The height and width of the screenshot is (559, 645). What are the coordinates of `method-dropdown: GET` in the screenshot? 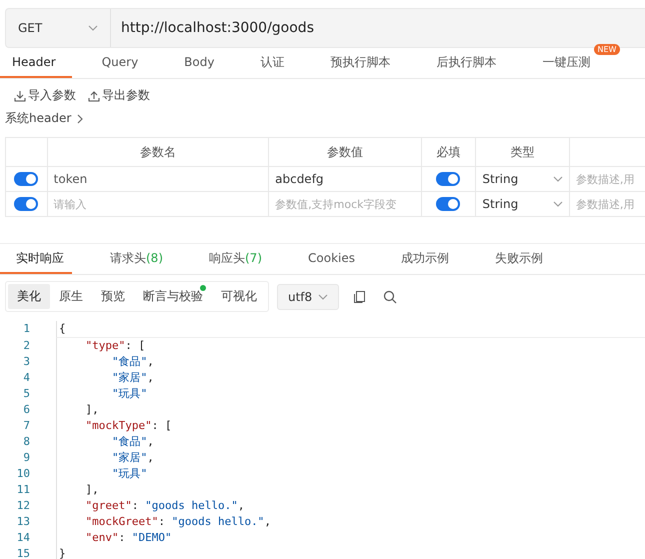 It's located at (58, 28).